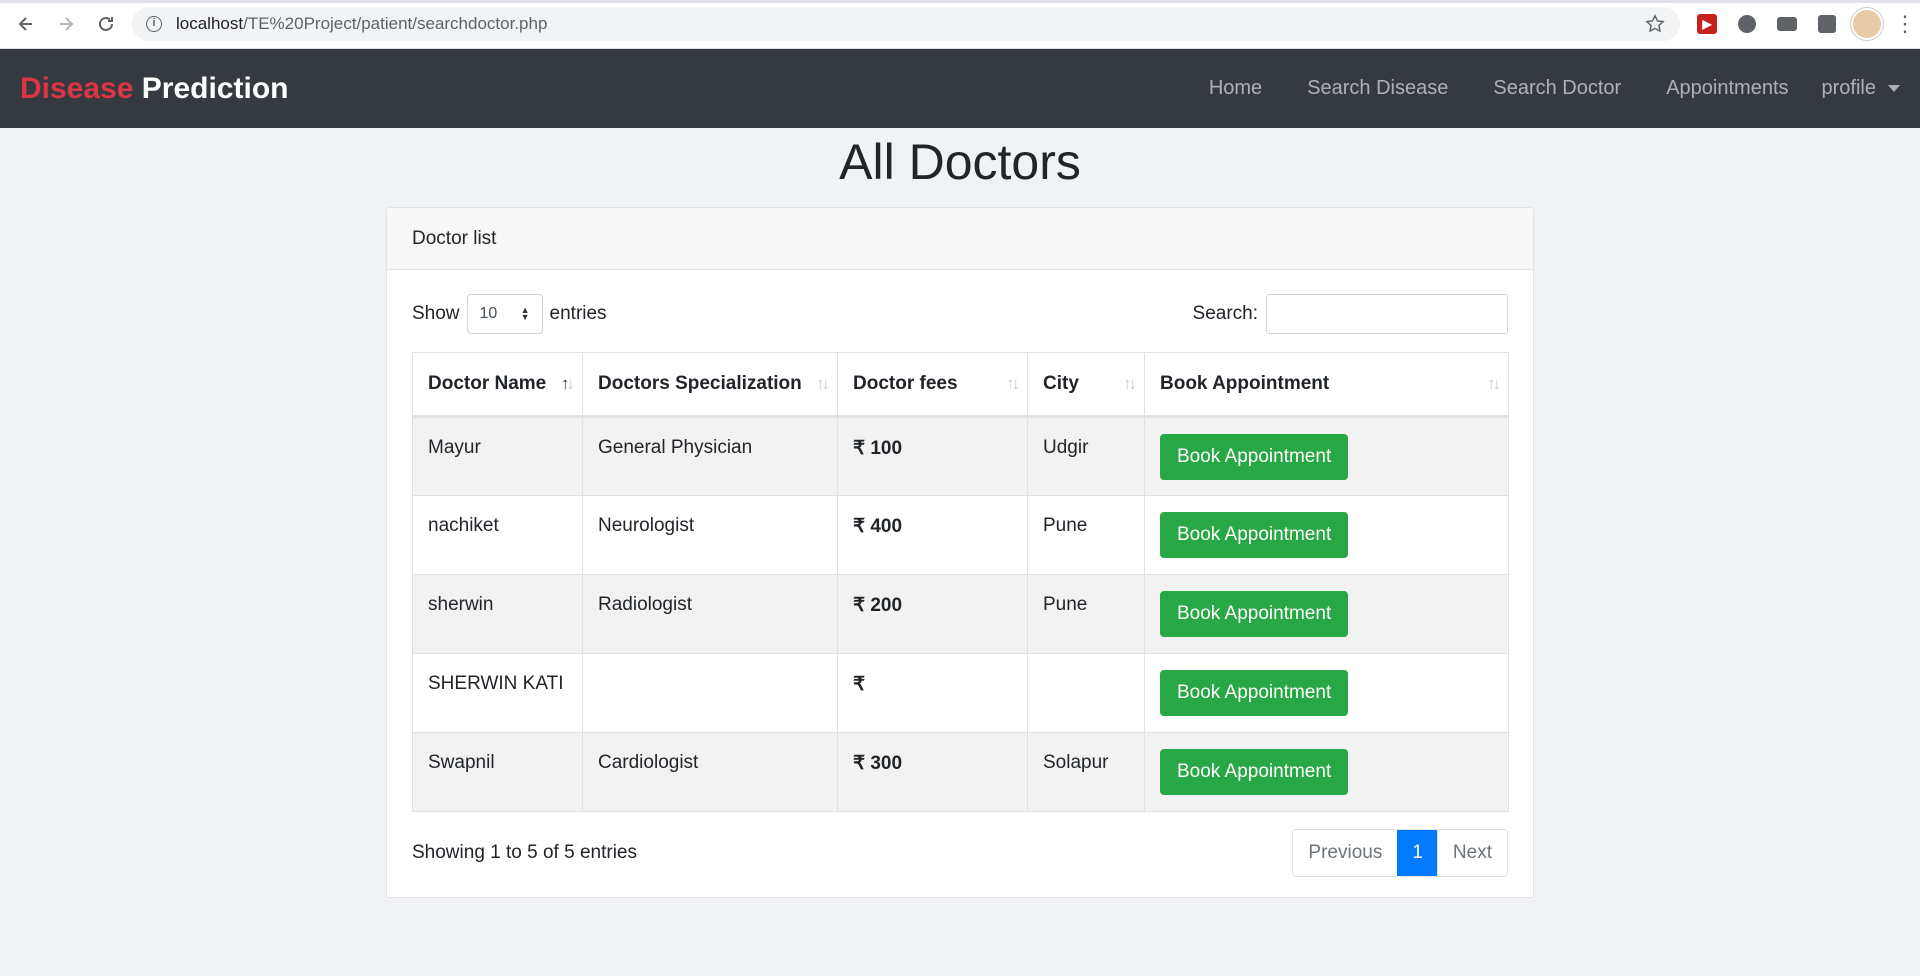 The width and height of the screenshot is (1920, 976). I want to click on header-specialization: Doctors Specialization ↑↓, so click(710, 385).